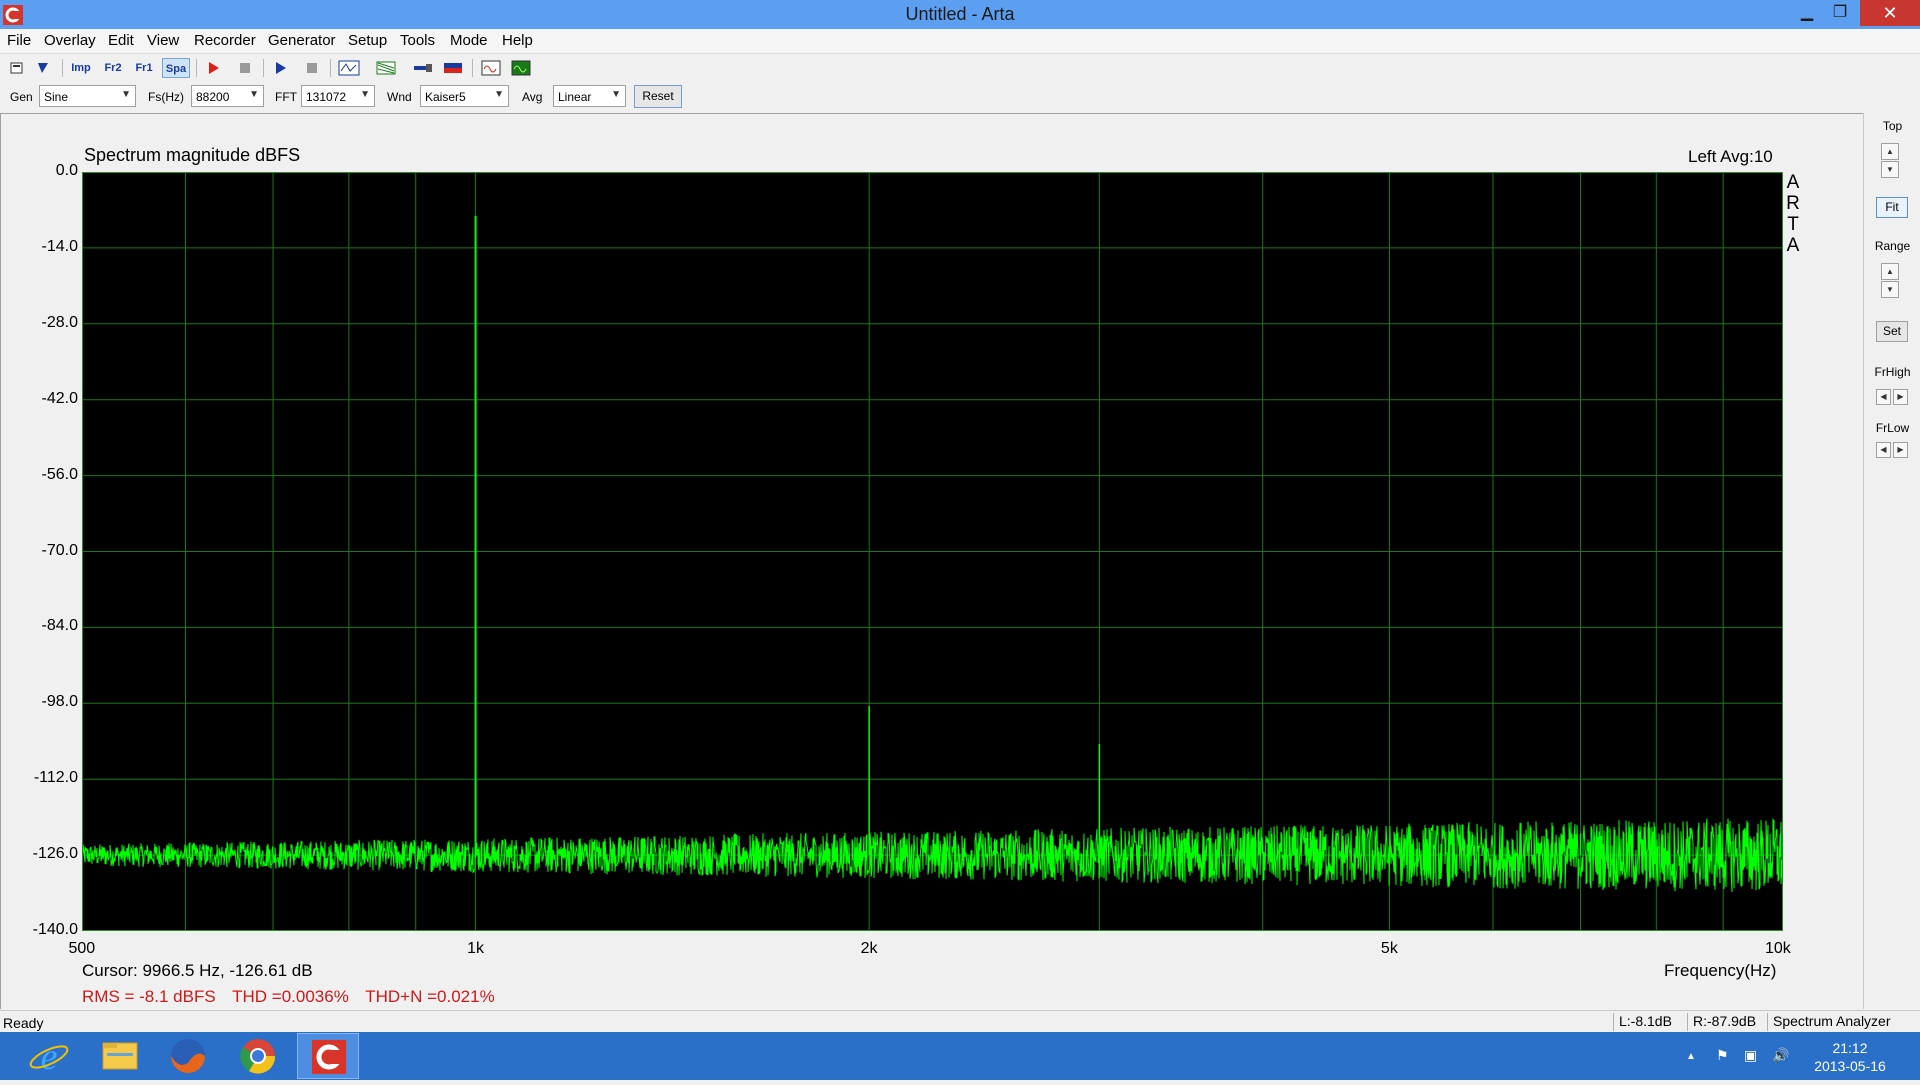 This screenshot has height=1085, width=1920. What do you see at coordinates (367, 40) in the screenshot?
I see `menu-setup: Setup` at bounding box center [367, 40].